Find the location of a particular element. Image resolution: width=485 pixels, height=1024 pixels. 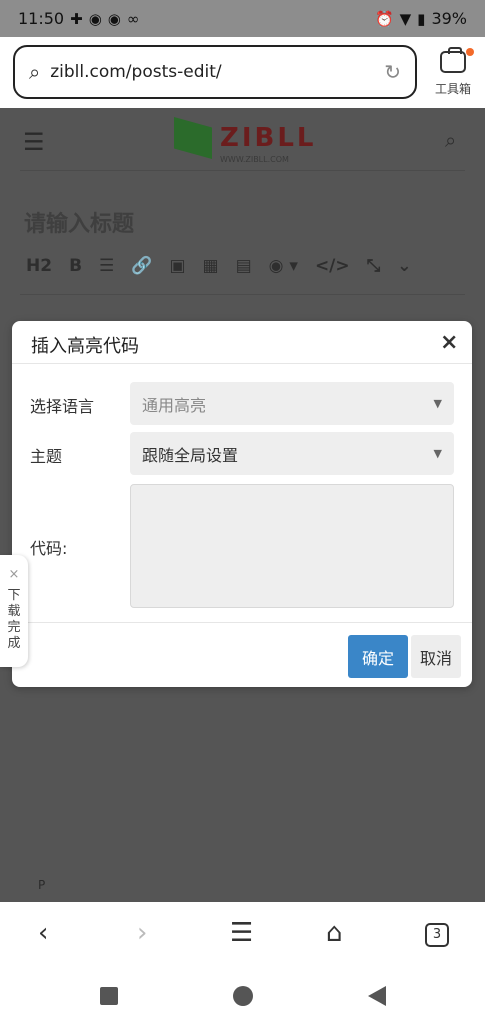

toolbar-more-icon: ⌄ is located at coordinates (404, 266).